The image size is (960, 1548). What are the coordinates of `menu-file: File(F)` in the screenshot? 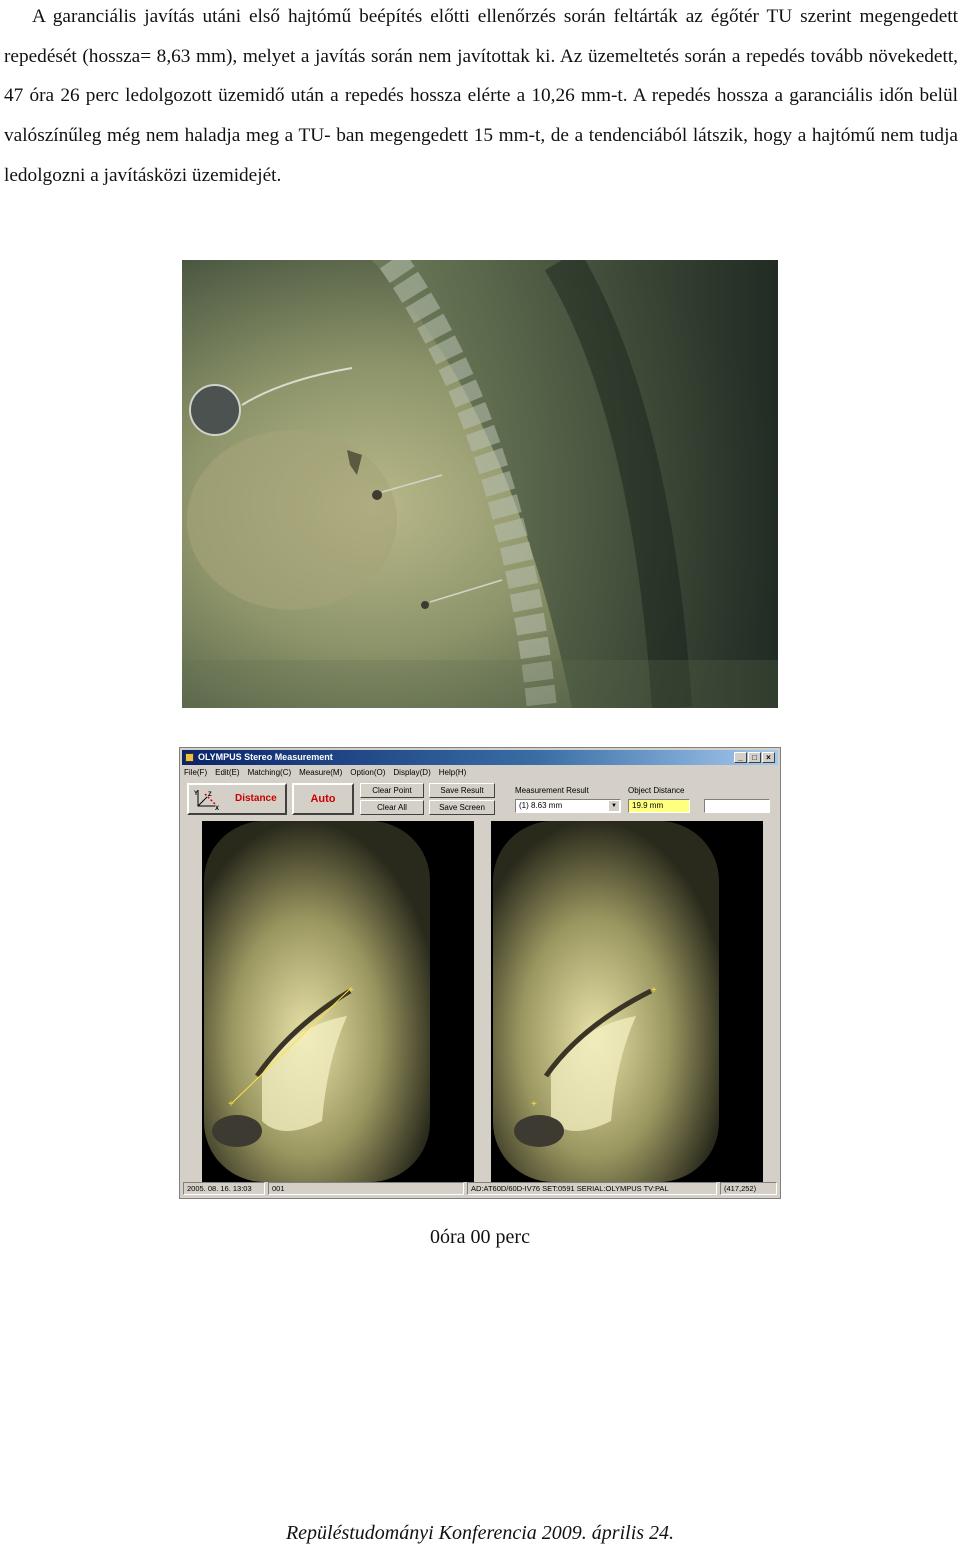 It's located at (195, 773).